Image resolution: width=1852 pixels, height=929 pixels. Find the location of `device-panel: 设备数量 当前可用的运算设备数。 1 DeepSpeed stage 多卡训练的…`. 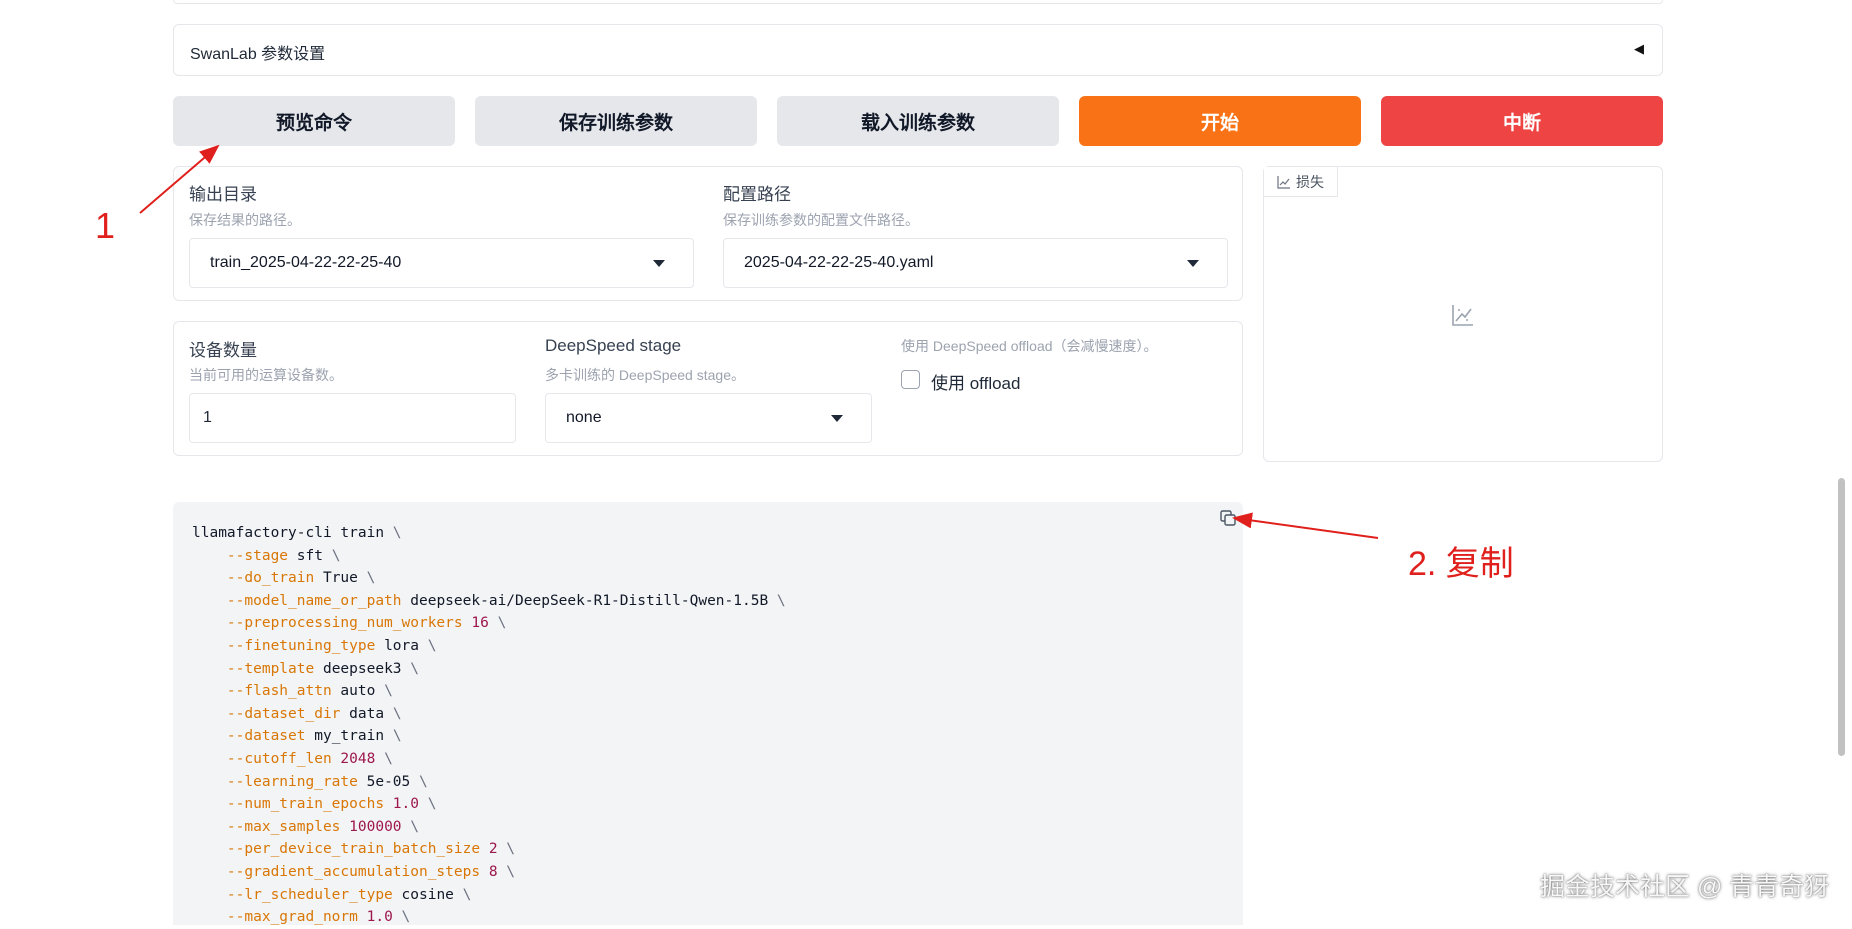

device-panel: 设备数量 当前可用的运算设备数。 1 DeepSpeed stage 多卡训练的… is located at coordinates (708, 388).